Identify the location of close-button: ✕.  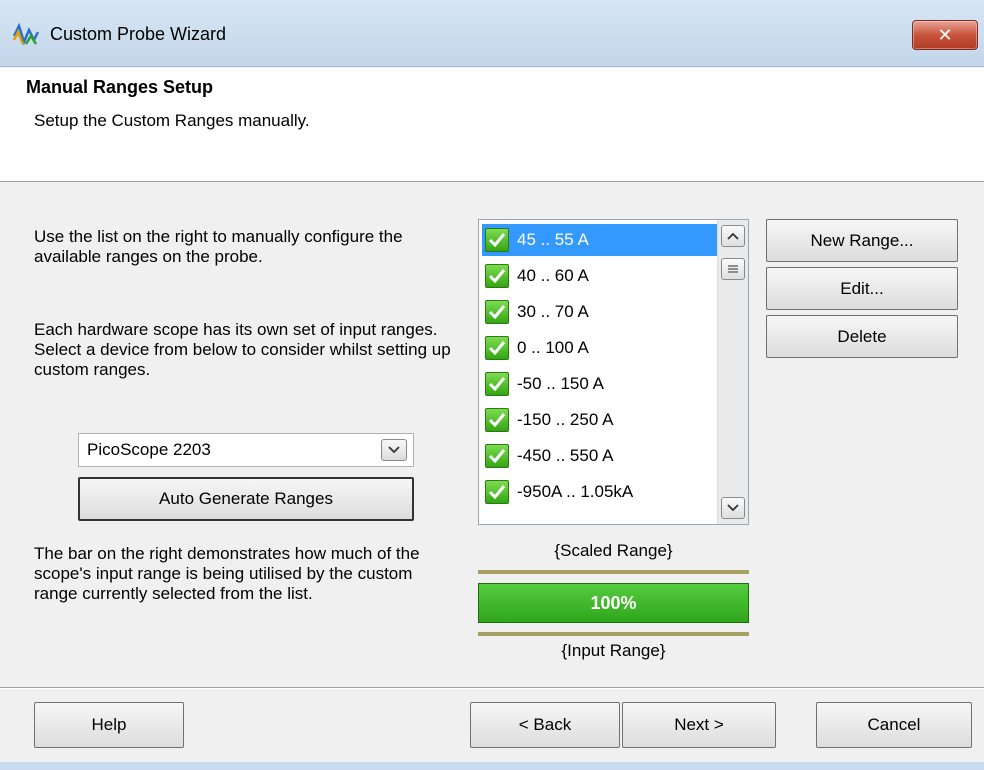
(945, 35).